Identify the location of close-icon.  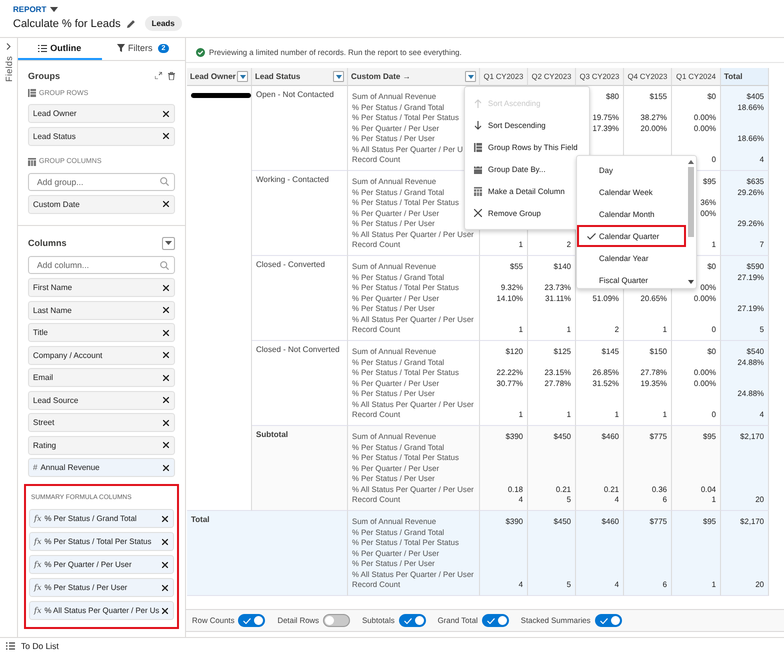
(478, 213).